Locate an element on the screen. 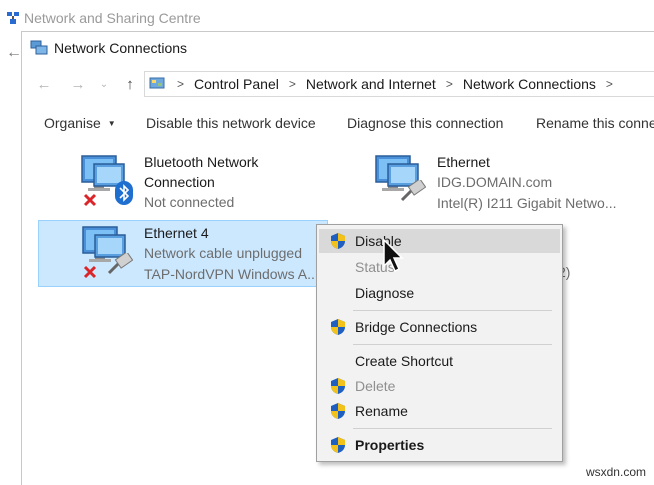 The height and width of the screenshot is (485, 654). connection-status: Network cable unplugged is located at coordinates (223, 253).